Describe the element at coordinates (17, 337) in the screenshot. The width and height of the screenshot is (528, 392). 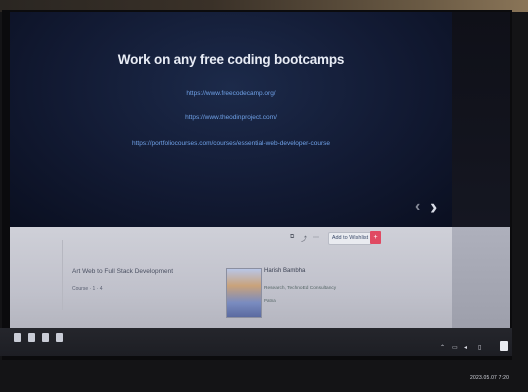
I see `start-icon` at that location.